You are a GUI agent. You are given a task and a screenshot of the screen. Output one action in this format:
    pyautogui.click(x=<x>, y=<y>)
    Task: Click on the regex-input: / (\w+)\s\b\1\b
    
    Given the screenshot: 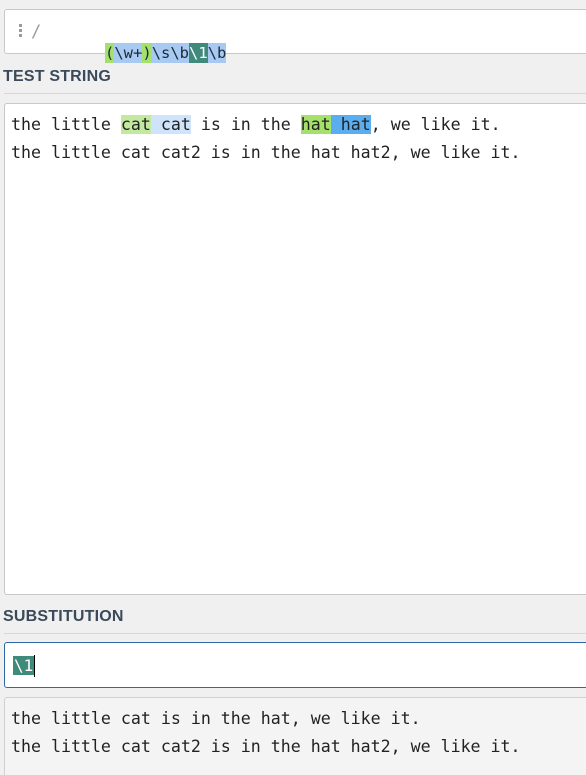 What is the action you would take?
    pyautogui.click(x=295, y=36)
    